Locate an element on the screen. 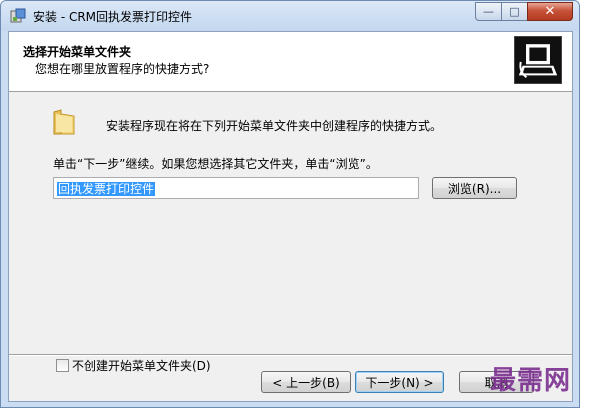 Image resolution: width=601 pixels, height=411 pixels. site-watermark: 最需网 is located at coordinates (531, 381).